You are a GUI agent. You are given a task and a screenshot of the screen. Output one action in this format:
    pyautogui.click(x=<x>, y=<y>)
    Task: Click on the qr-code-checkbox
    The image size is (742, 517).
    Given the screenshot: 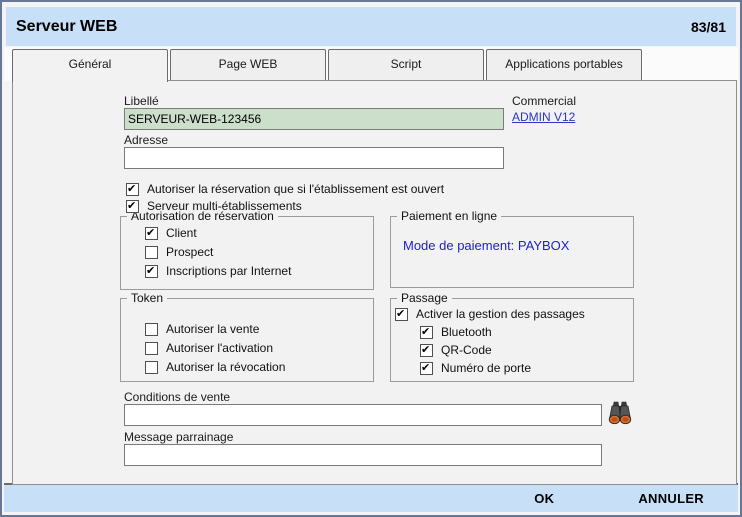 What is the action you would take?
    pyautogui.click(x=426, y=350)
    